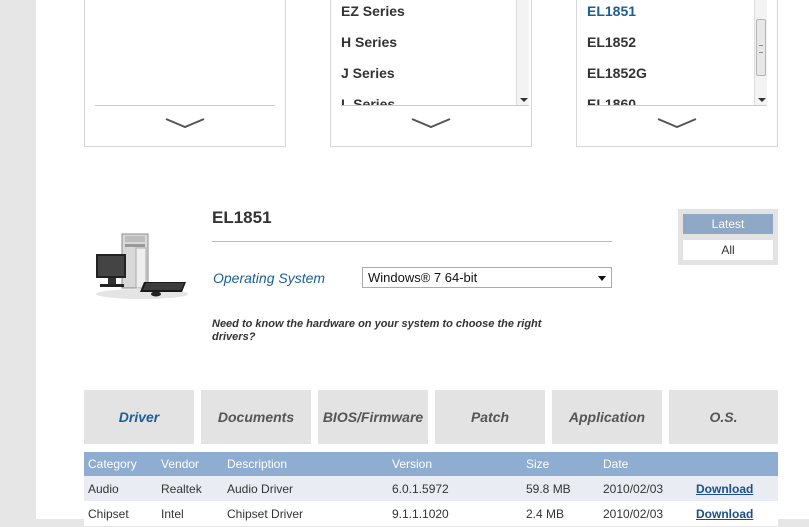 This screenshot has width=809, height=527. I want to click on series-panel: EZ Series H Series J Series L Series, so click(431, 73).